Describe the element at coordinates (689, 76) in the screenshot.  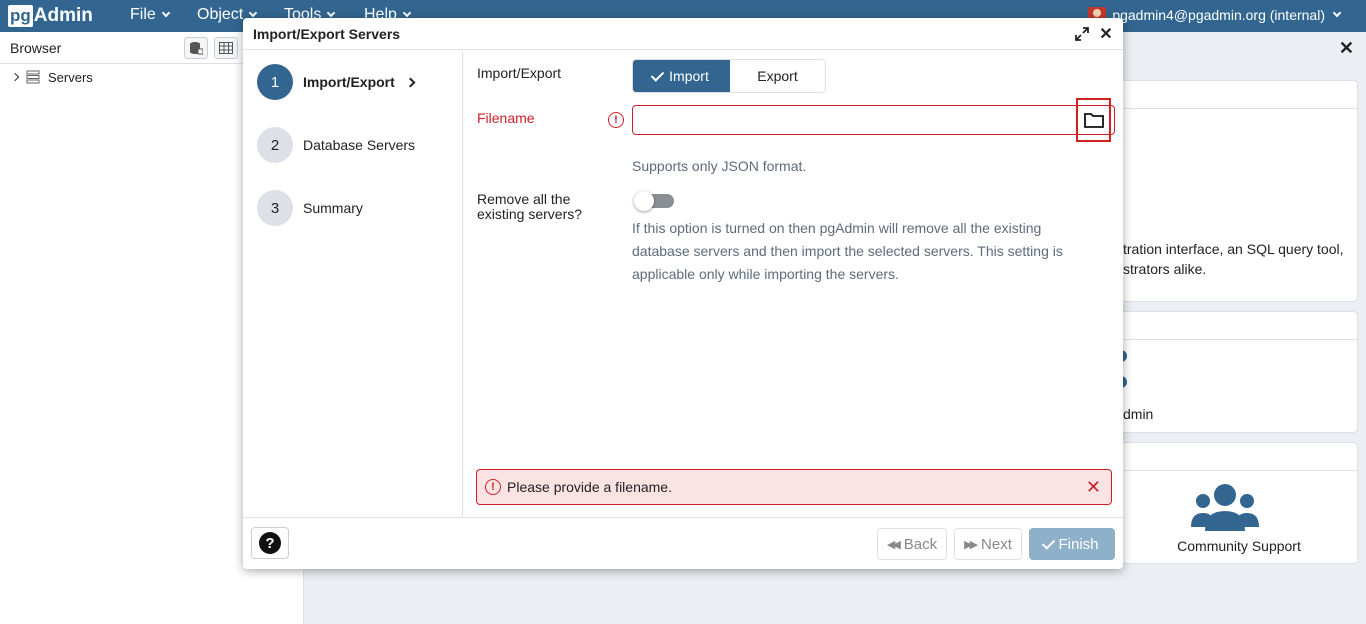
I see `import-button-label: Import` at that location.